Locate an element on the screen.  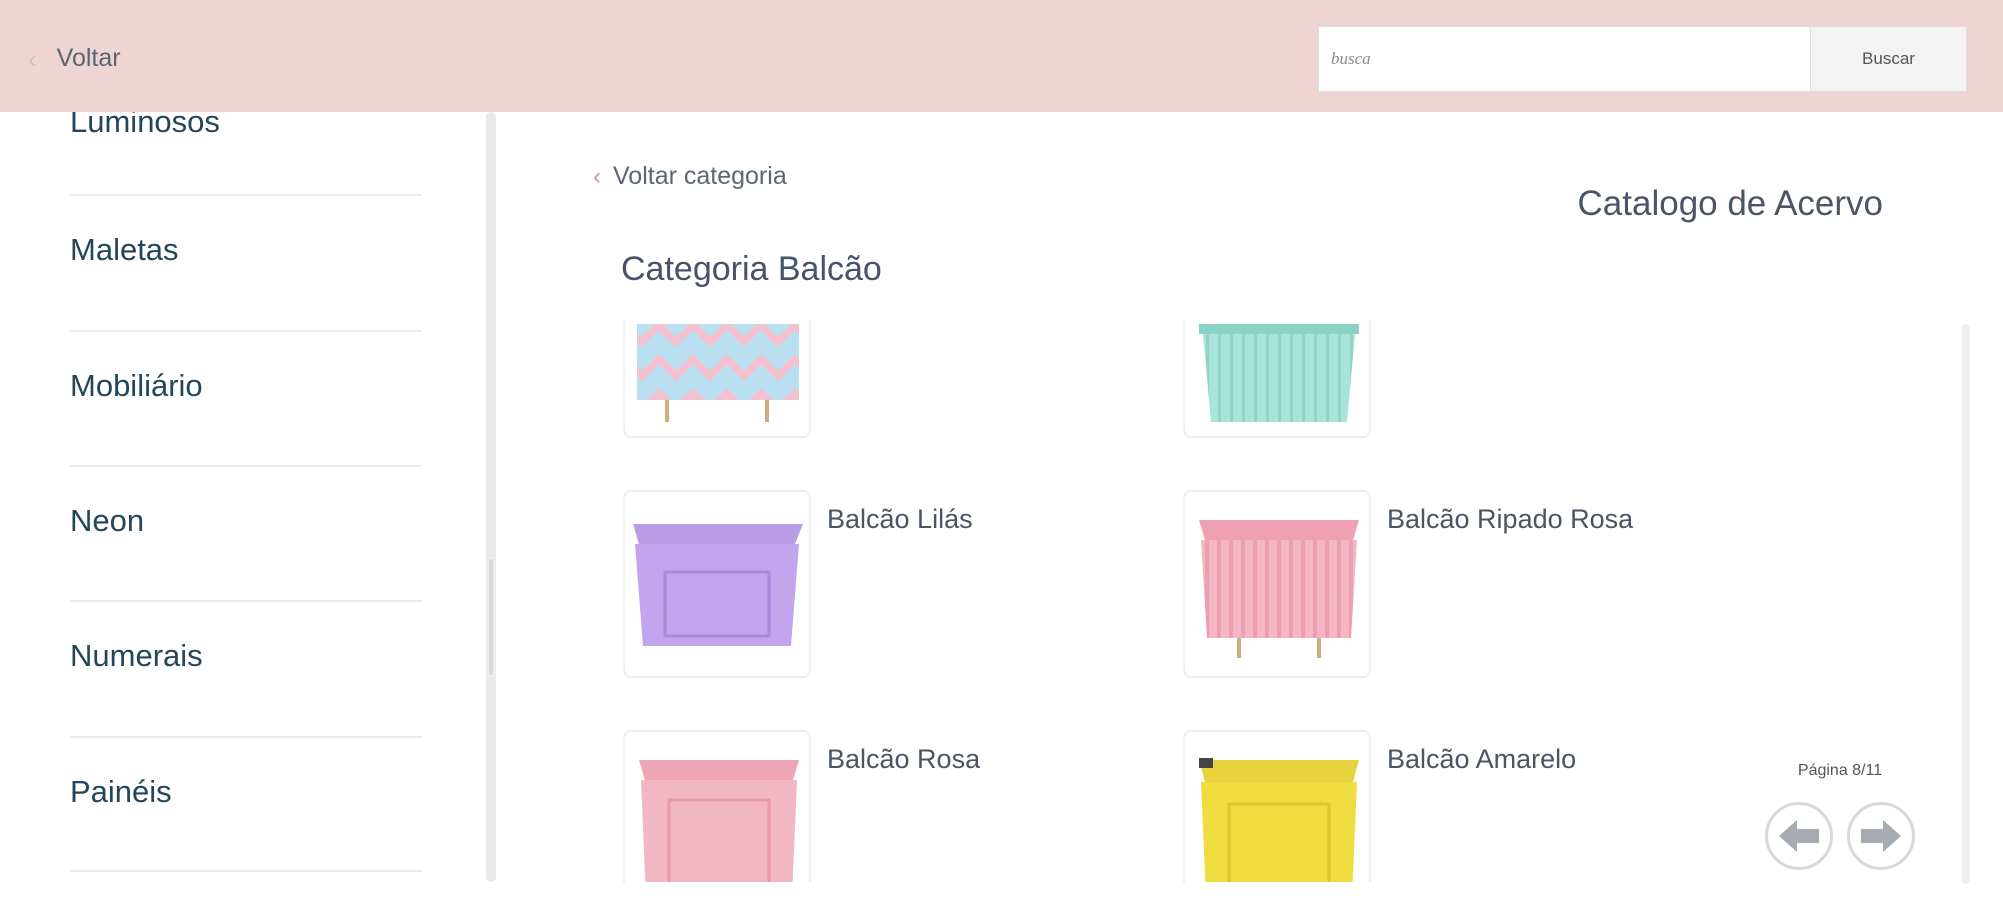
pagination: Página 8/11 is located at coordinates (1840, 831).